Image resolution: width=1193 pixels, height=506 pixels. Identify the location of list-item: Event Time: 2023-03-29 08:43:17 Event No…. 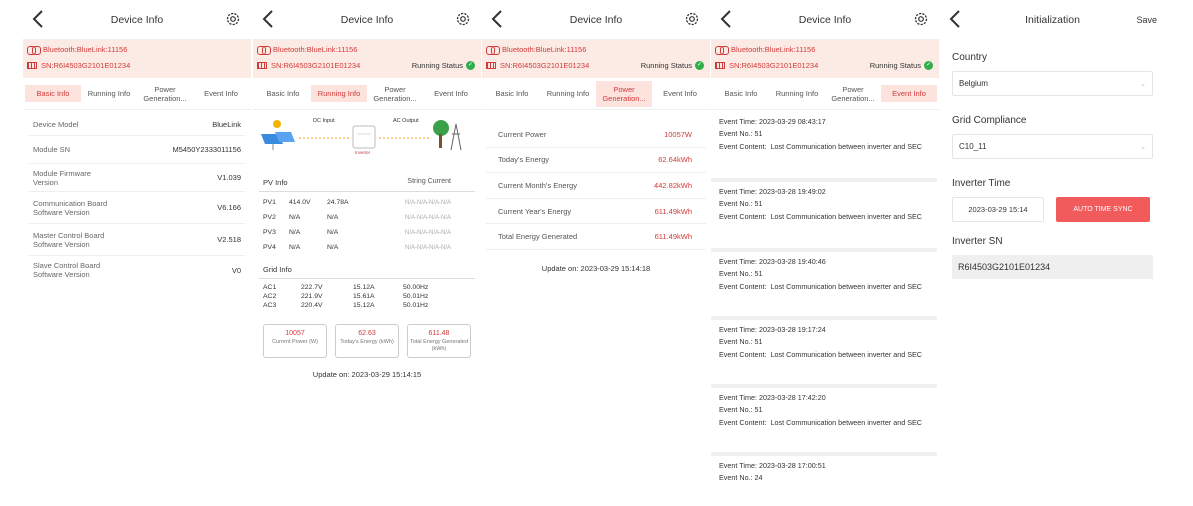
(824, 147).